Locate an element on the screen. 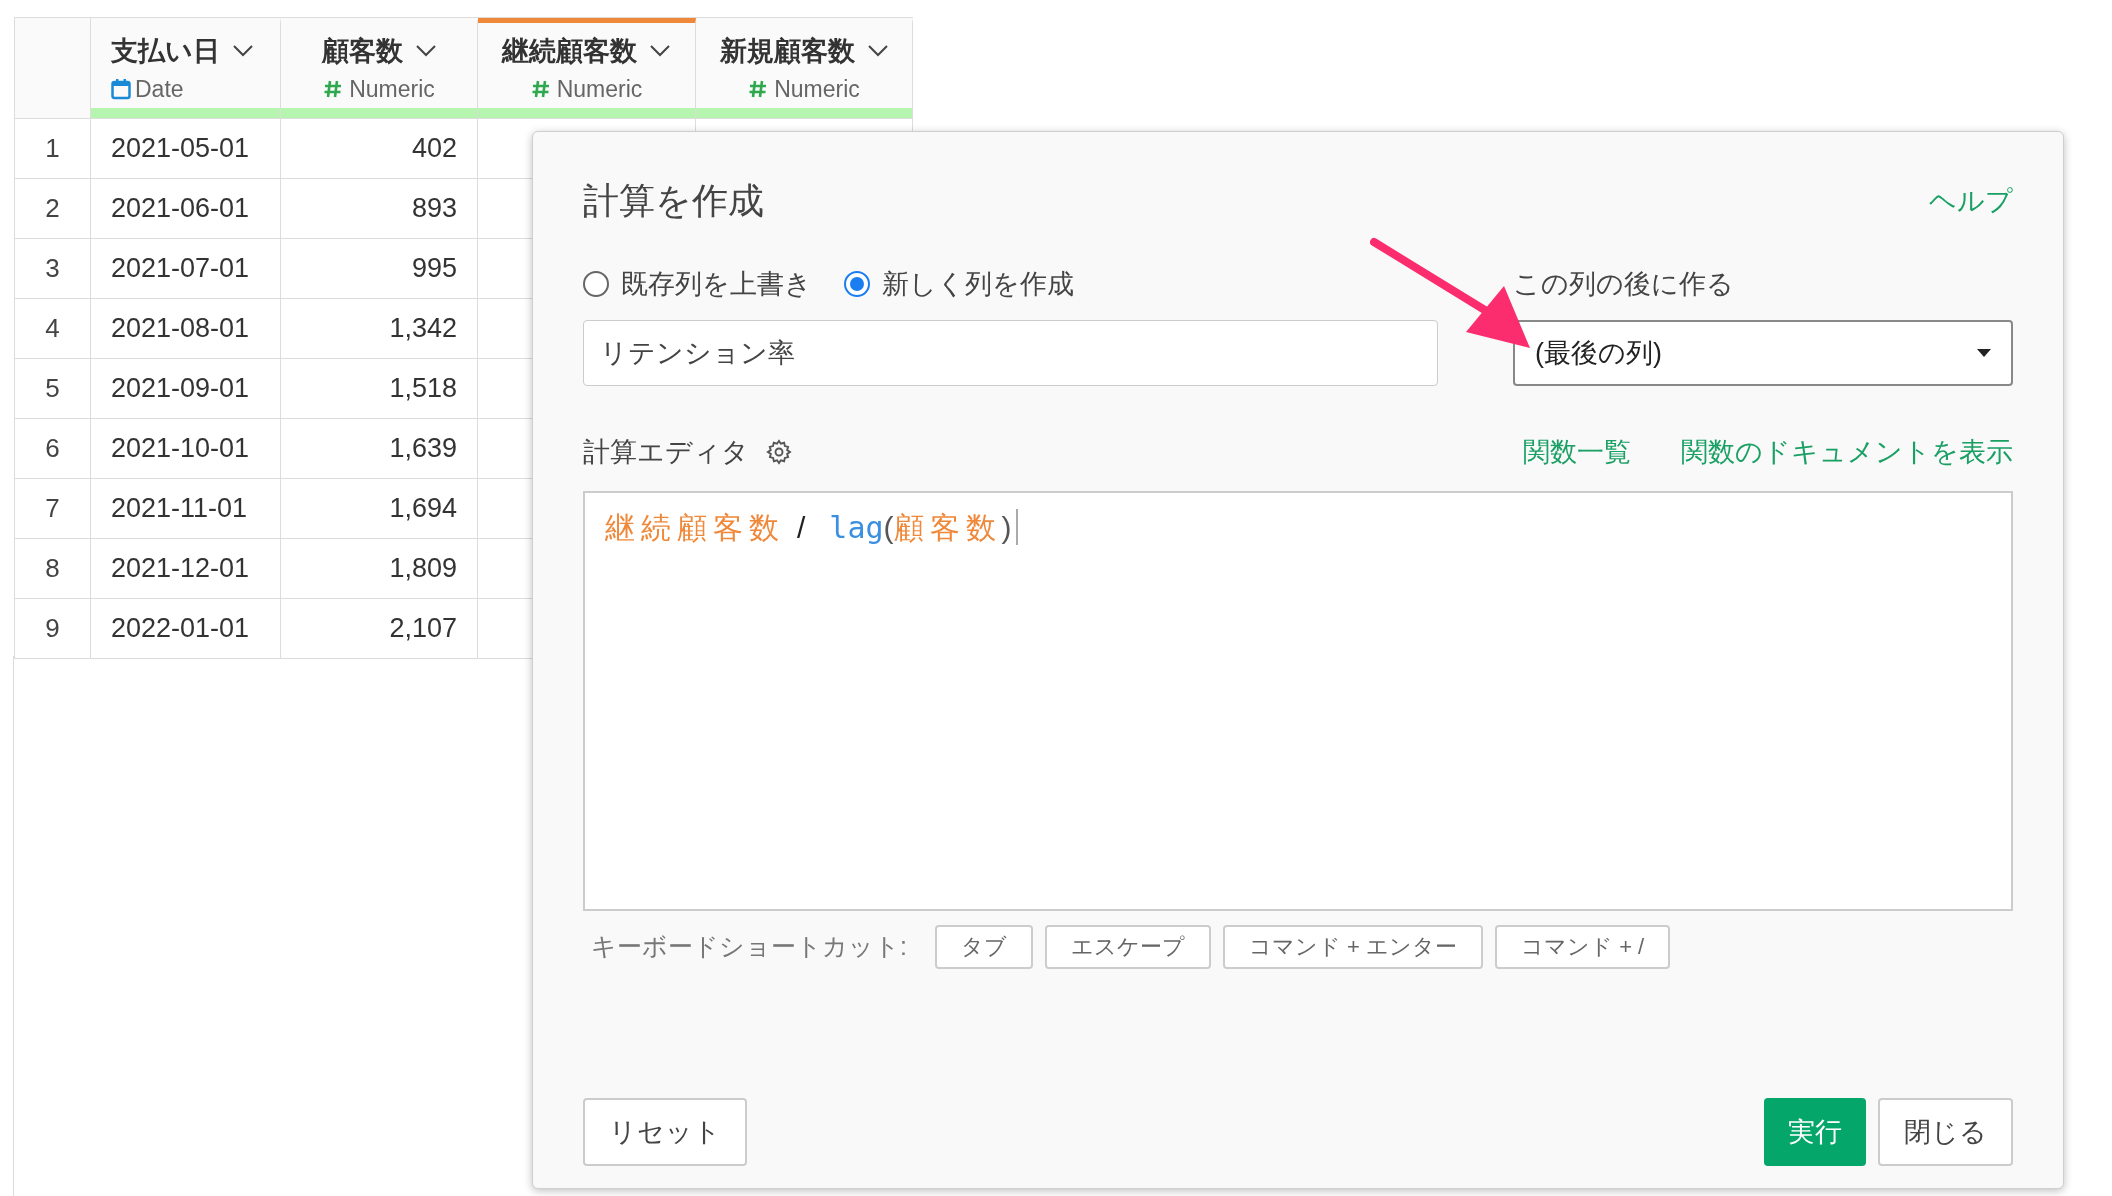  row-number: 8 is located at coordinates (53, 568).